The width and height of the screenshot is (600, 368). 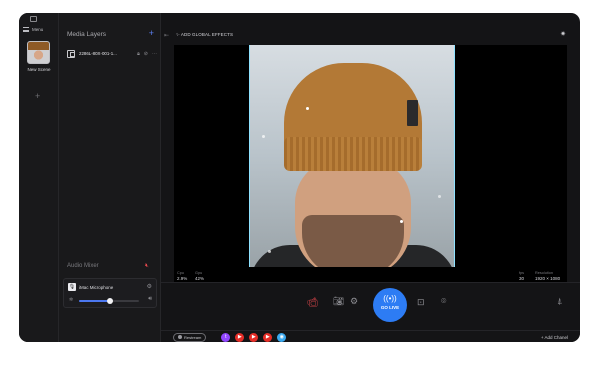 I want to click on record-icon: ⊡, so click(x=421, y=302).